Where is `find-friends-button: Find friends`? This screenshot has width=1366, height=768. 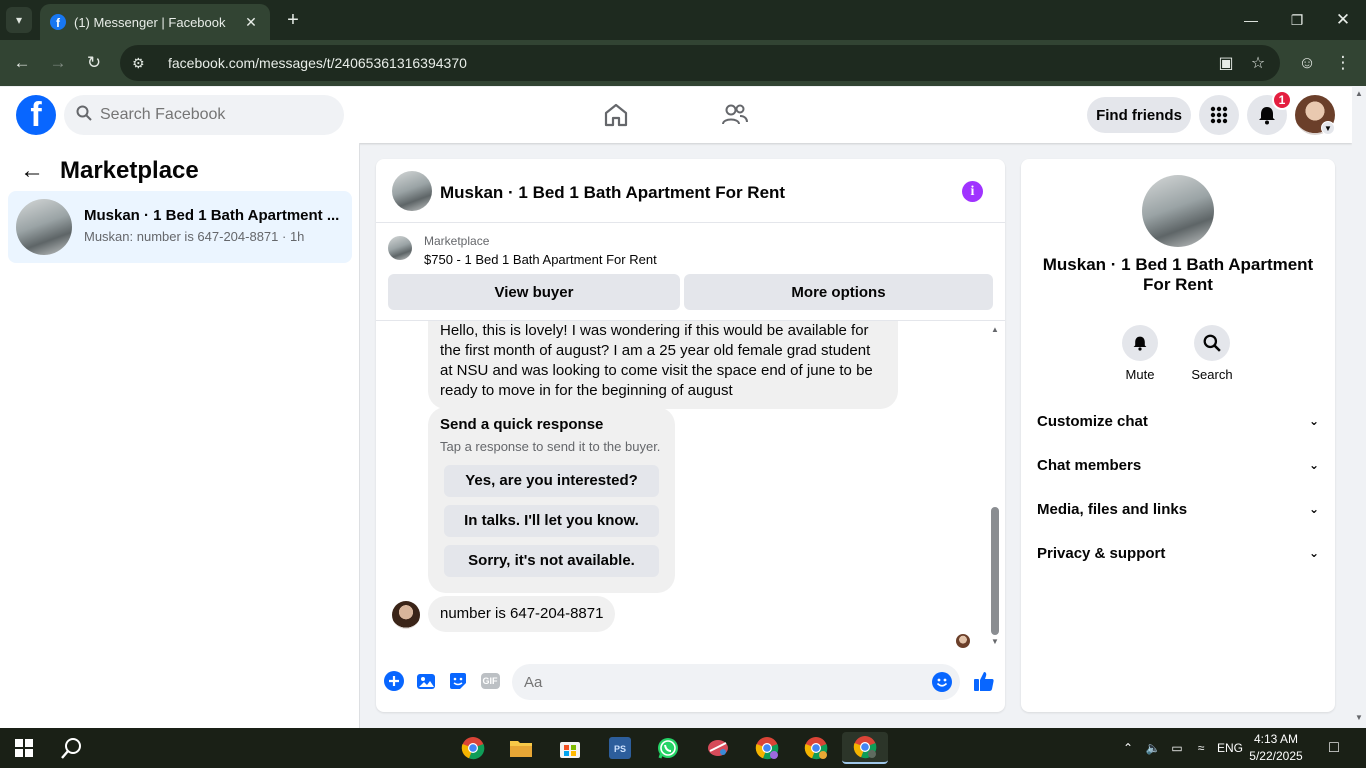 find-friends-button: Find friends is located at coordinates (1139, 115).